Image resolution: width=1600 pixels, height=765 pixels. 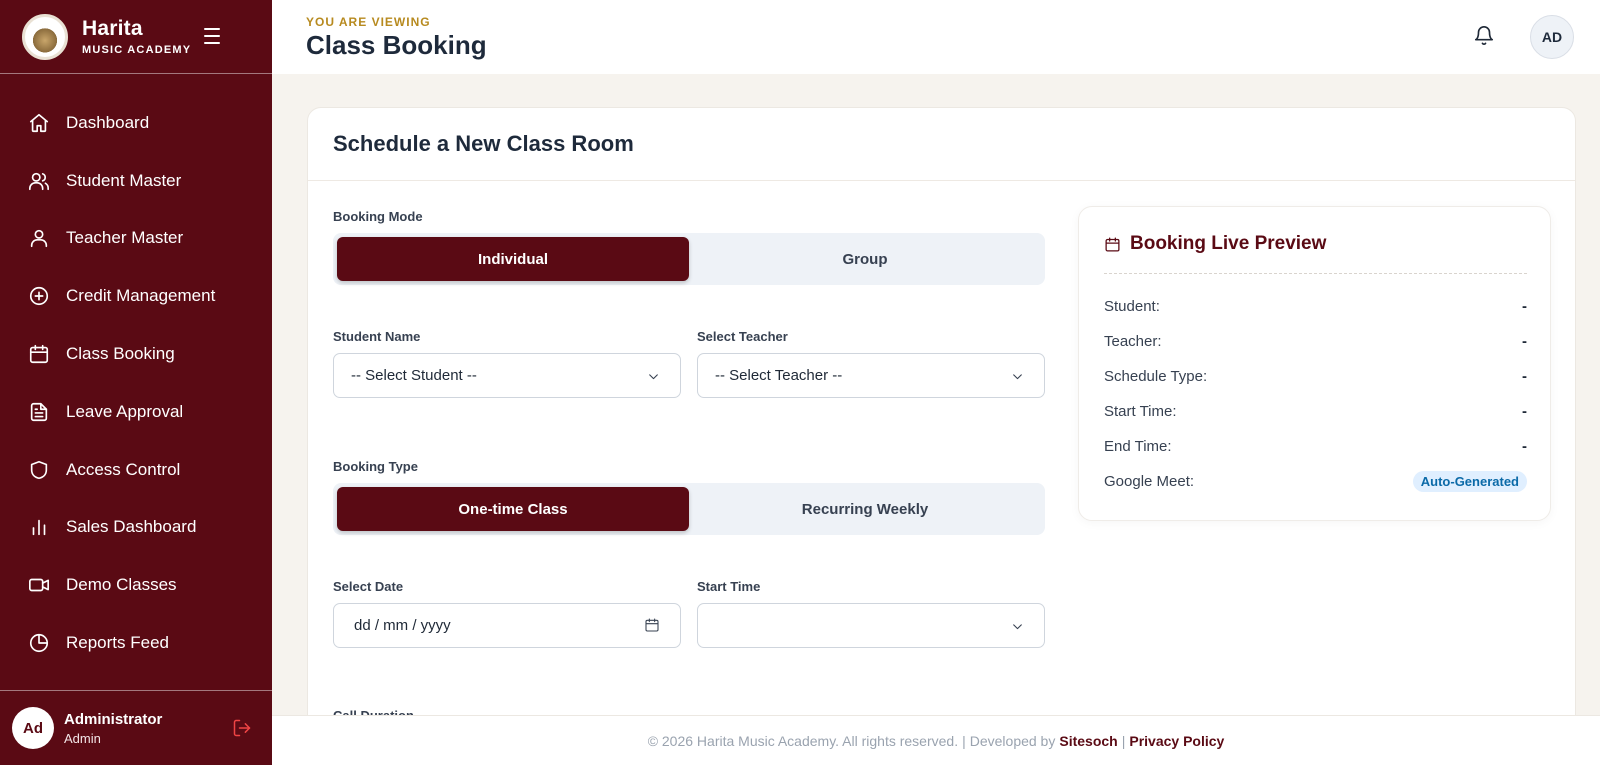 I want to click on sidebar-item-demo-classes: Demo Classes, so click(x=136, y=585).